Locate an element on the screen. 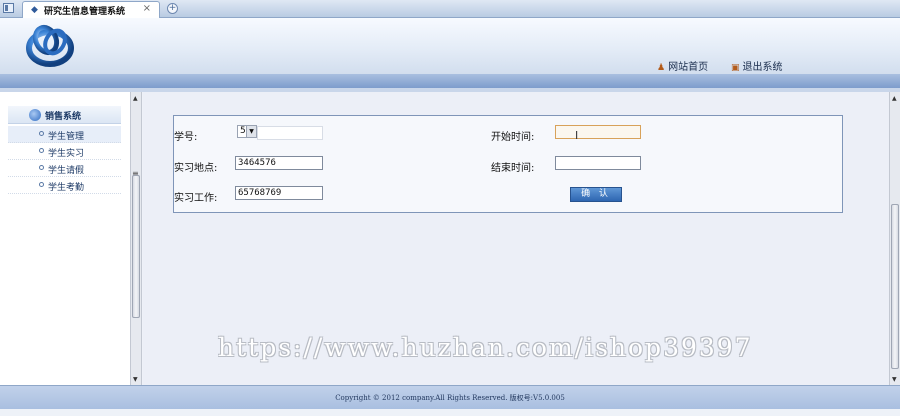  sidebar-item-attendance: 学生考勤 is located at coordinates (64, 185).